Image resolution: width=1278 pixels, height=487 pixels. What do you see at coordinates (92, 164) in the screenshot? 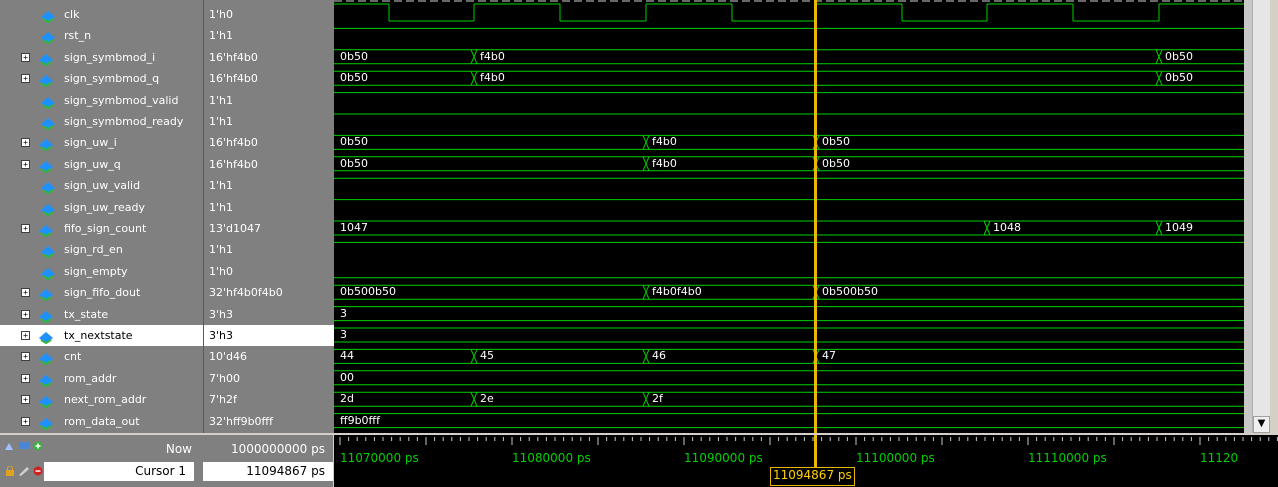
I see `signal-name: sign_uw_q` at bounding box center [92, 164].